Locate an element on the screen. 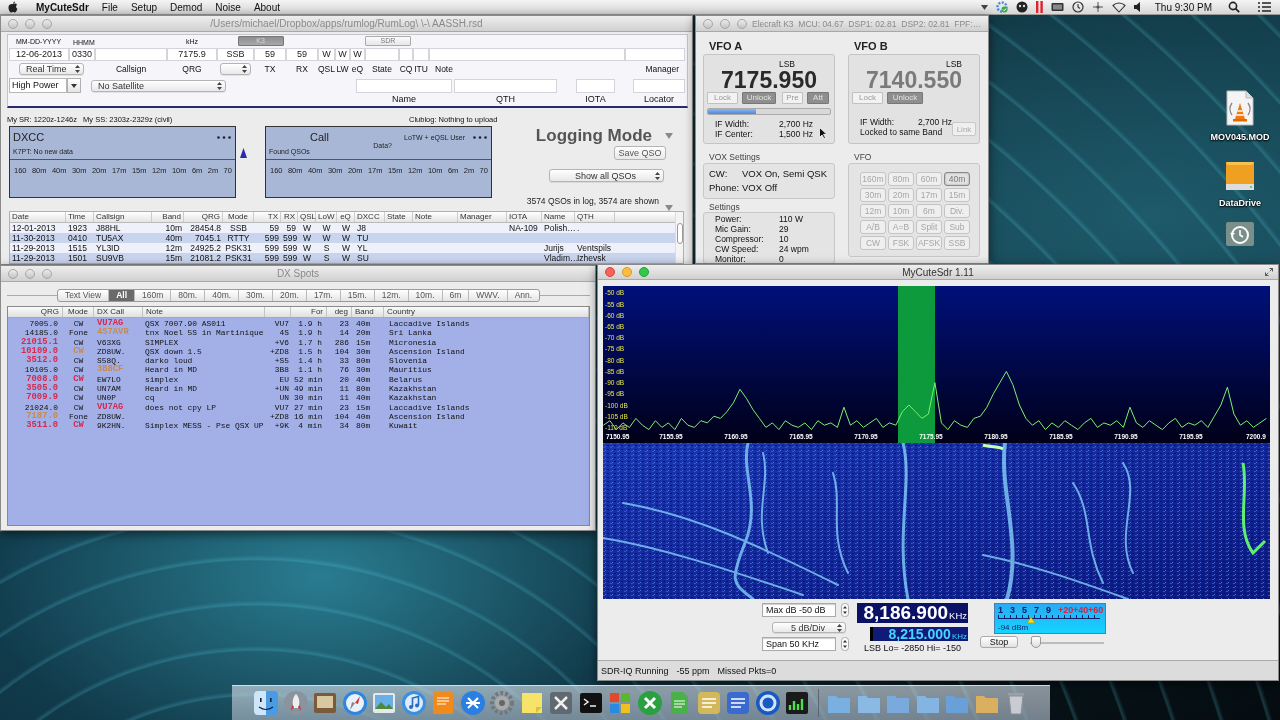 The image size is (1280, 720). desktop-icon-label: DataDrive is located at coordinates (1240, 203).